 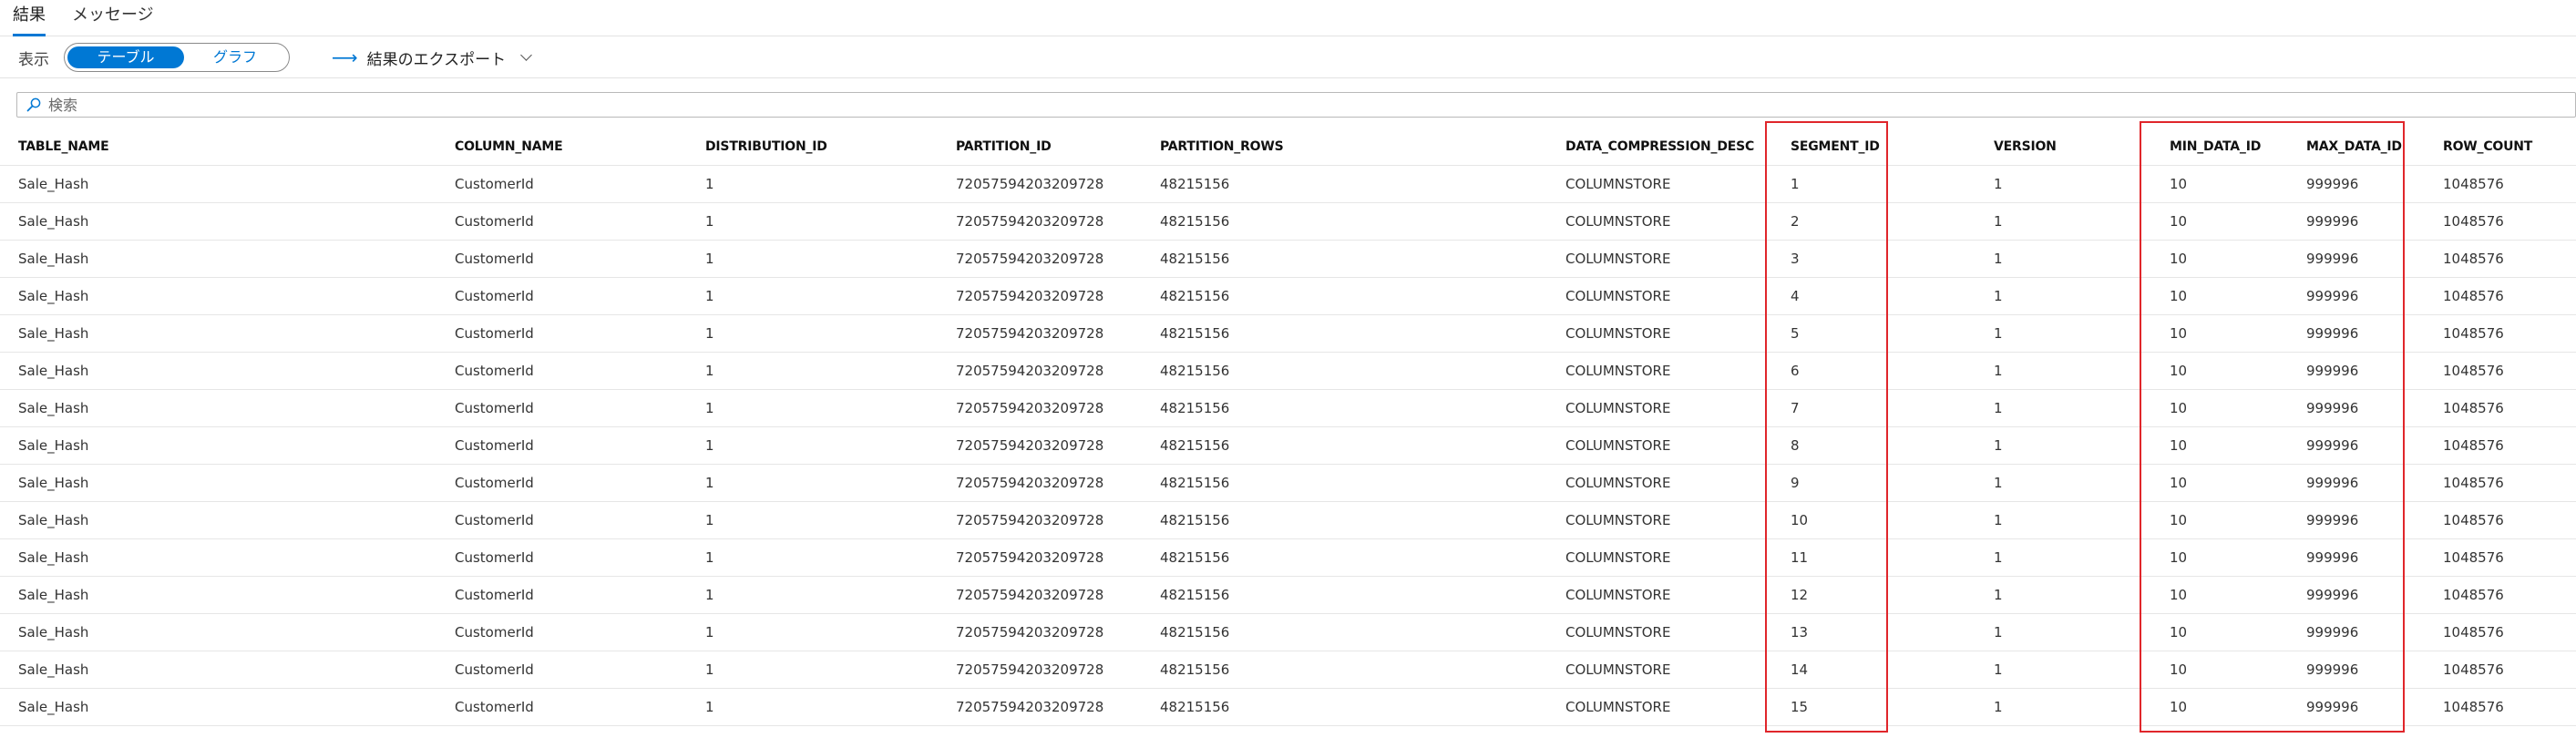 What do you see at coordinates (2233, 146) in the screenshot?
I see `column-header-min-data-id: MIN_DATA_ID` at bounding box center [2233, 146].